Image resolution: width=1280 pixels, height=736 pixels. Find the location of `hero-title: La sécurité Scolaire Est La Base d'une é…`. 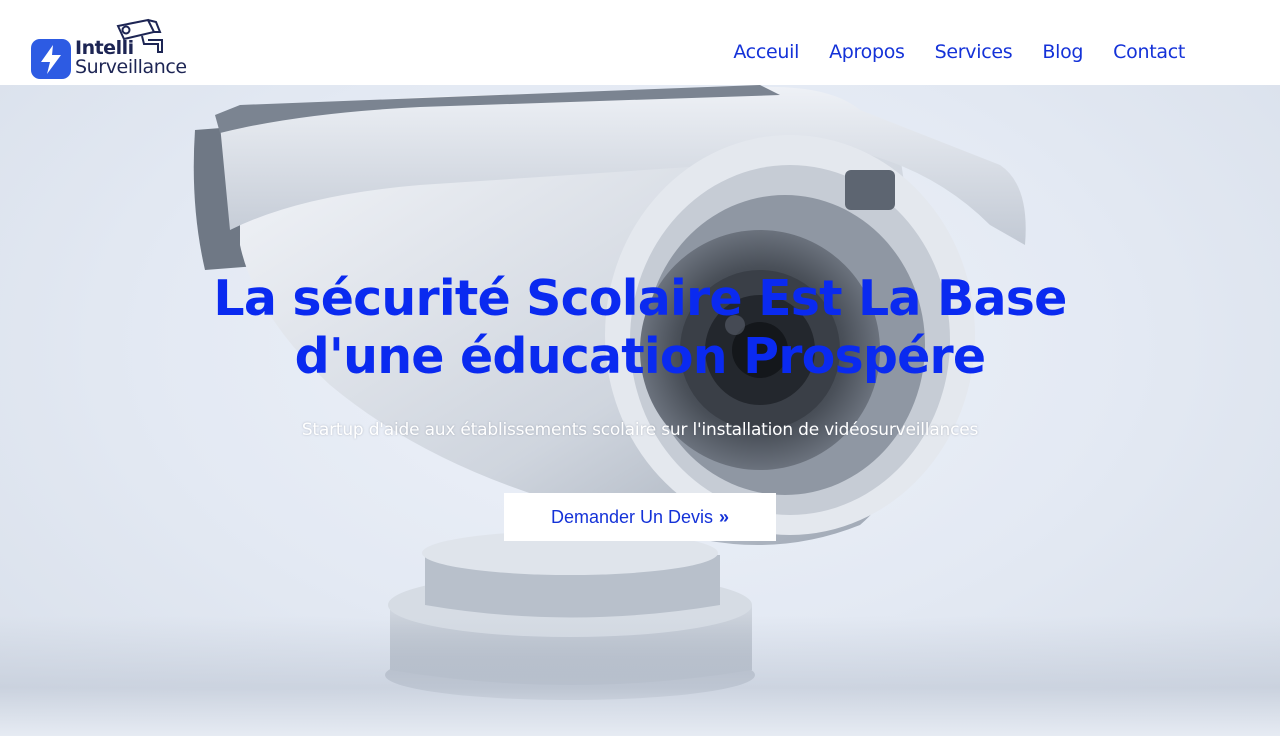

hero-title: La sécurité Scolaire Est La Base d'une é… is located at coordinates (640, 328).